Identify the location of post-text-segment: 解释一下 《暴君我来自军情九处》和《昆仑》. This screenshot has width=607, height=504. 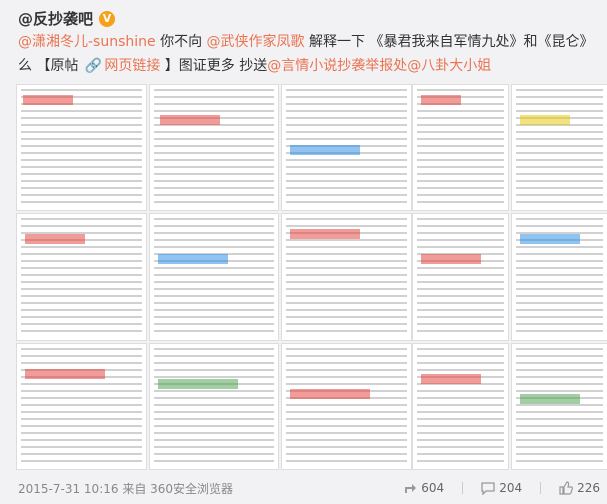
(449, 42).